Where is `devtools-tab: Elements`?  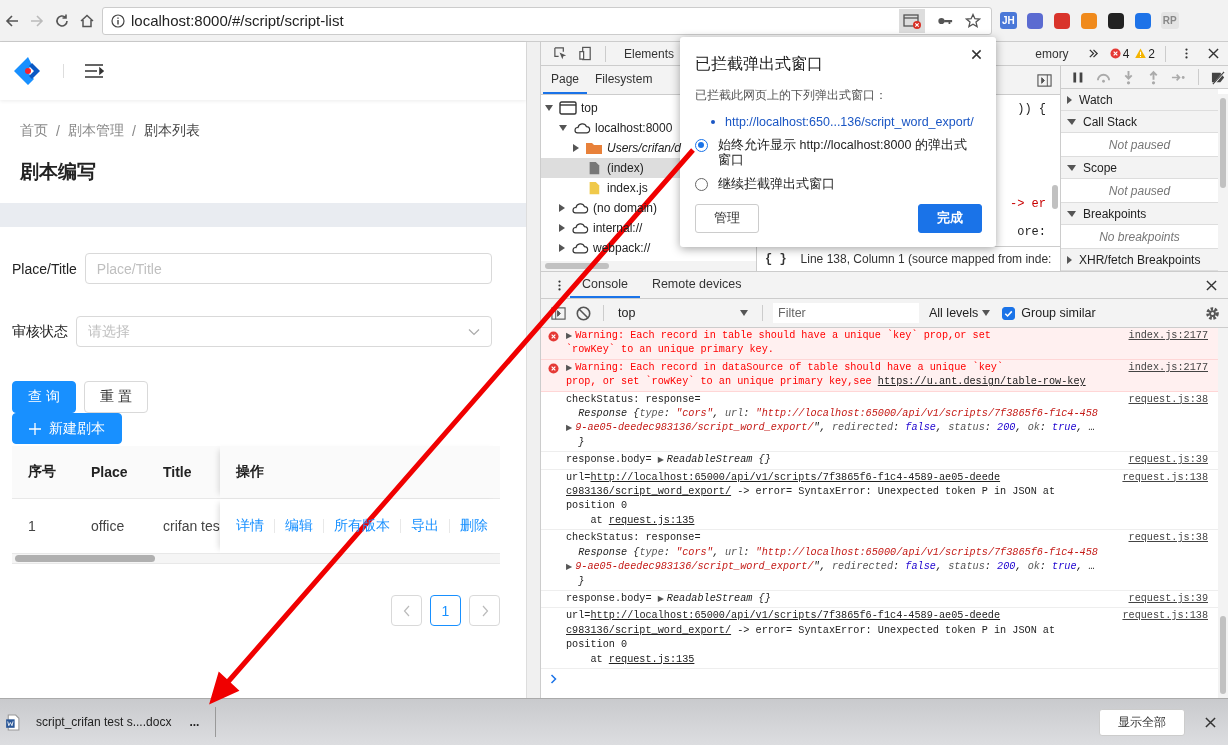 devtools-tab: Elements is located at coordinates (649, 53).